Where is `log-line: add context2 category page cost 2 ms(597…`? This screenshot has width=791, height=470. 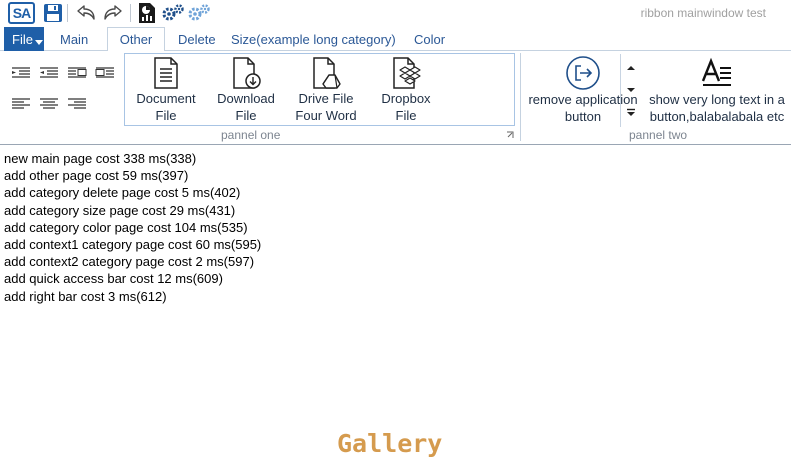
log-line: add context2 category page cost 2 ms(597… is located at coordinates (129, 262).